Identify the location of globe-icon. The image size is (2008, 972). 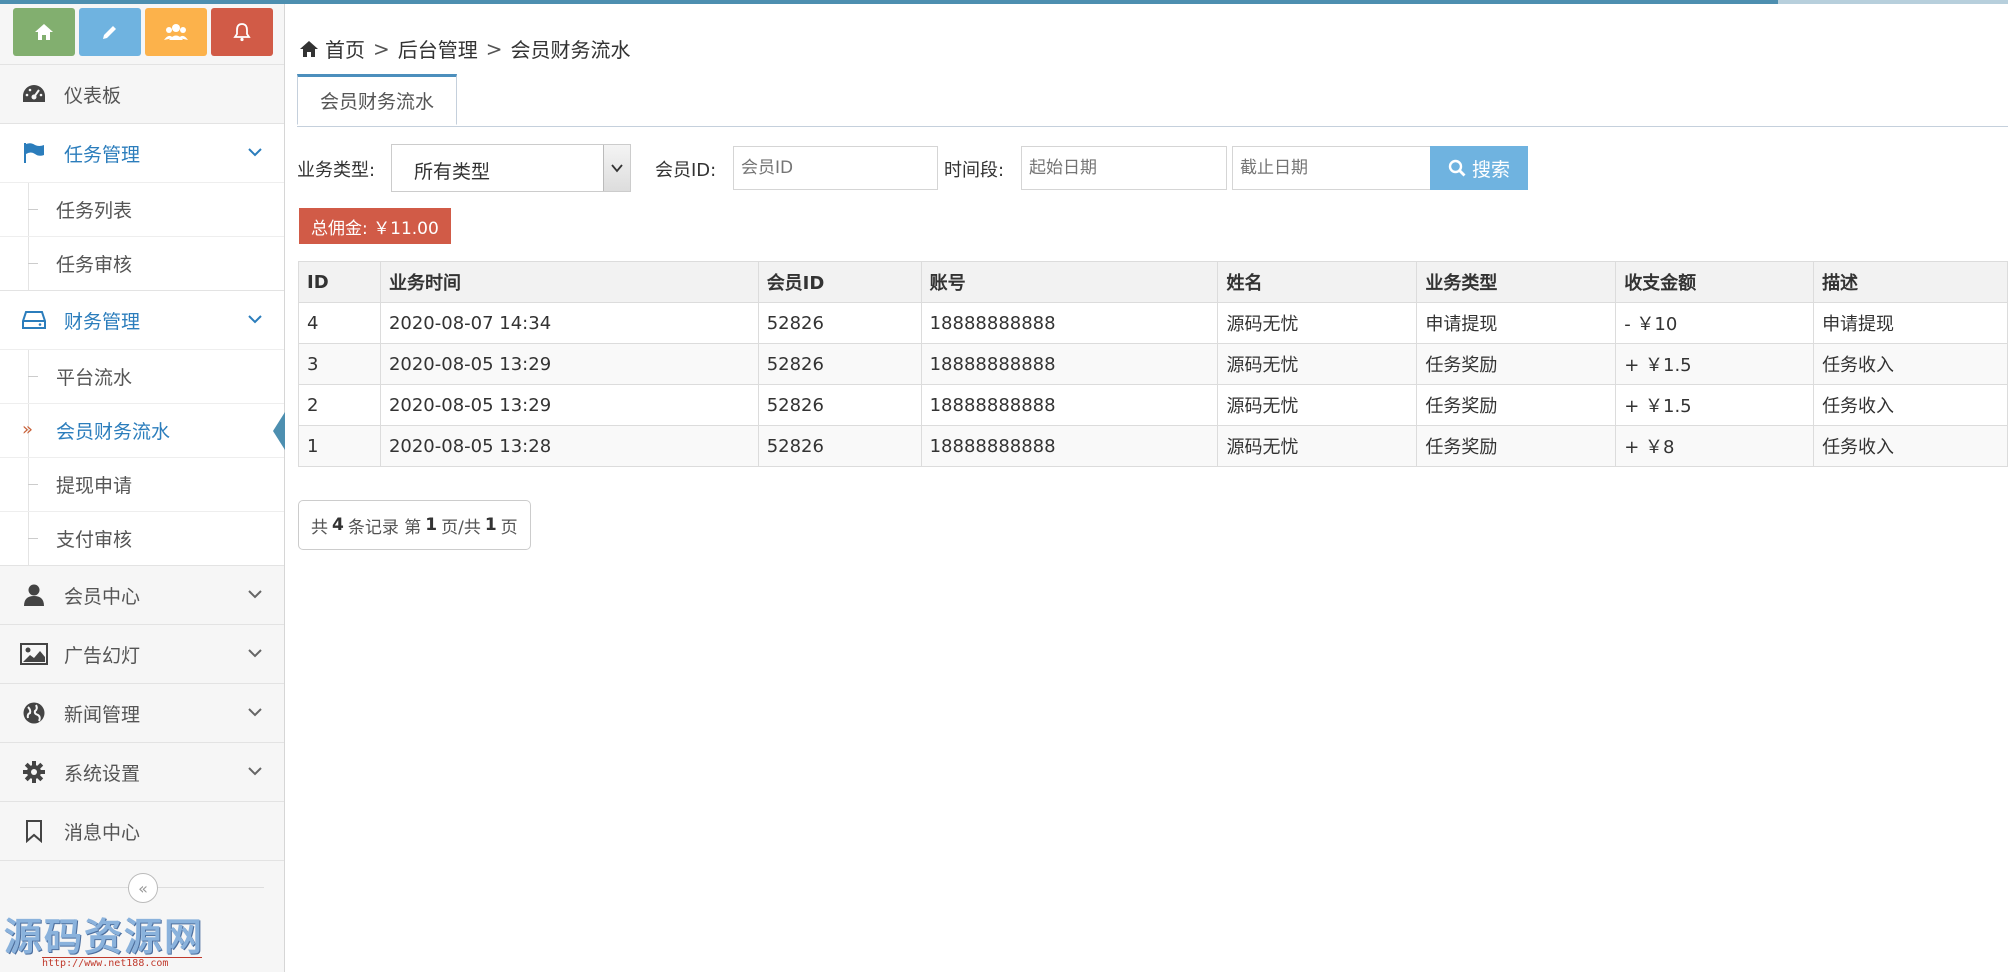
(34, 713).